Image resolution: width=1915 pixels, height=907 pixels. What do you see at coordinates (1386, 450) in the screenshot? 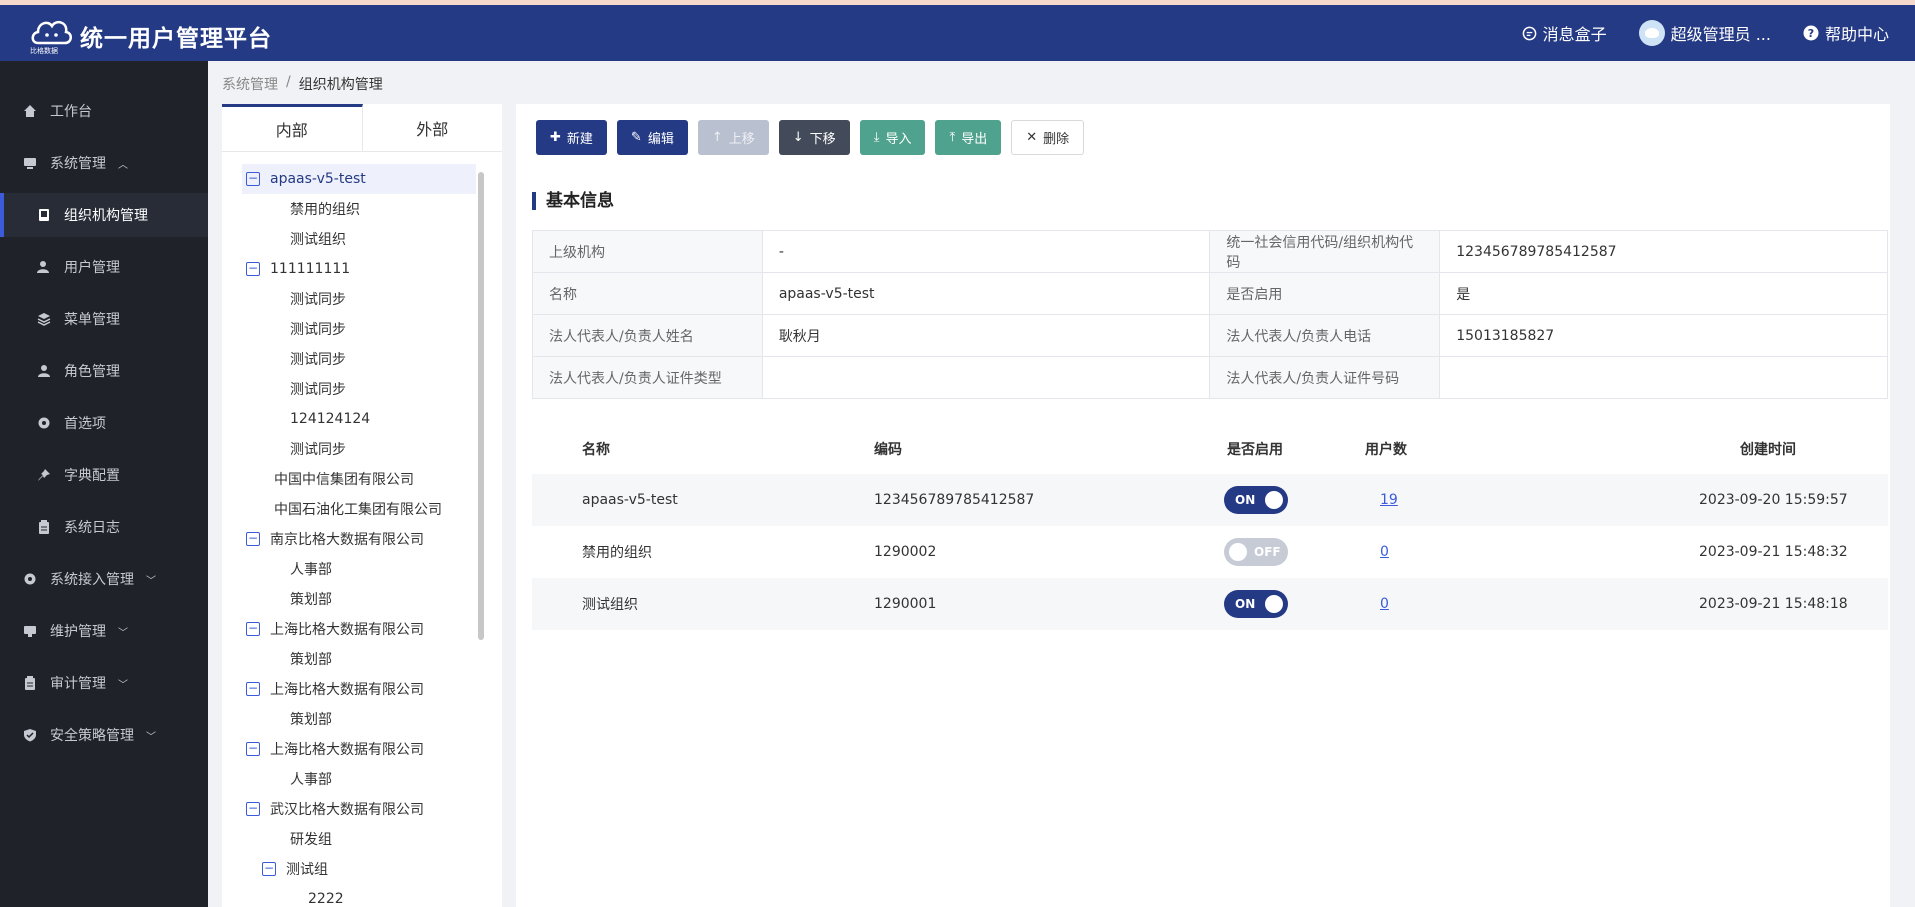
I see `column-header-users: 用户数` at bounding box center [1386, 450].